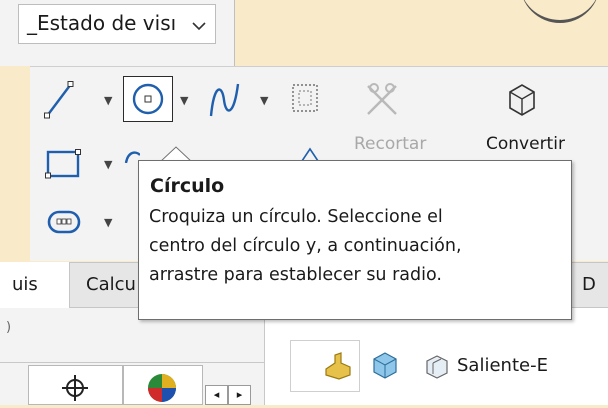 Image resolution: width=608 pixels, height=408 pixels. Describe the element at coordinates (296, 217) in the screenshot. I see `tooltip-line: Croquiza un círculo. Seleccione el` at that location.